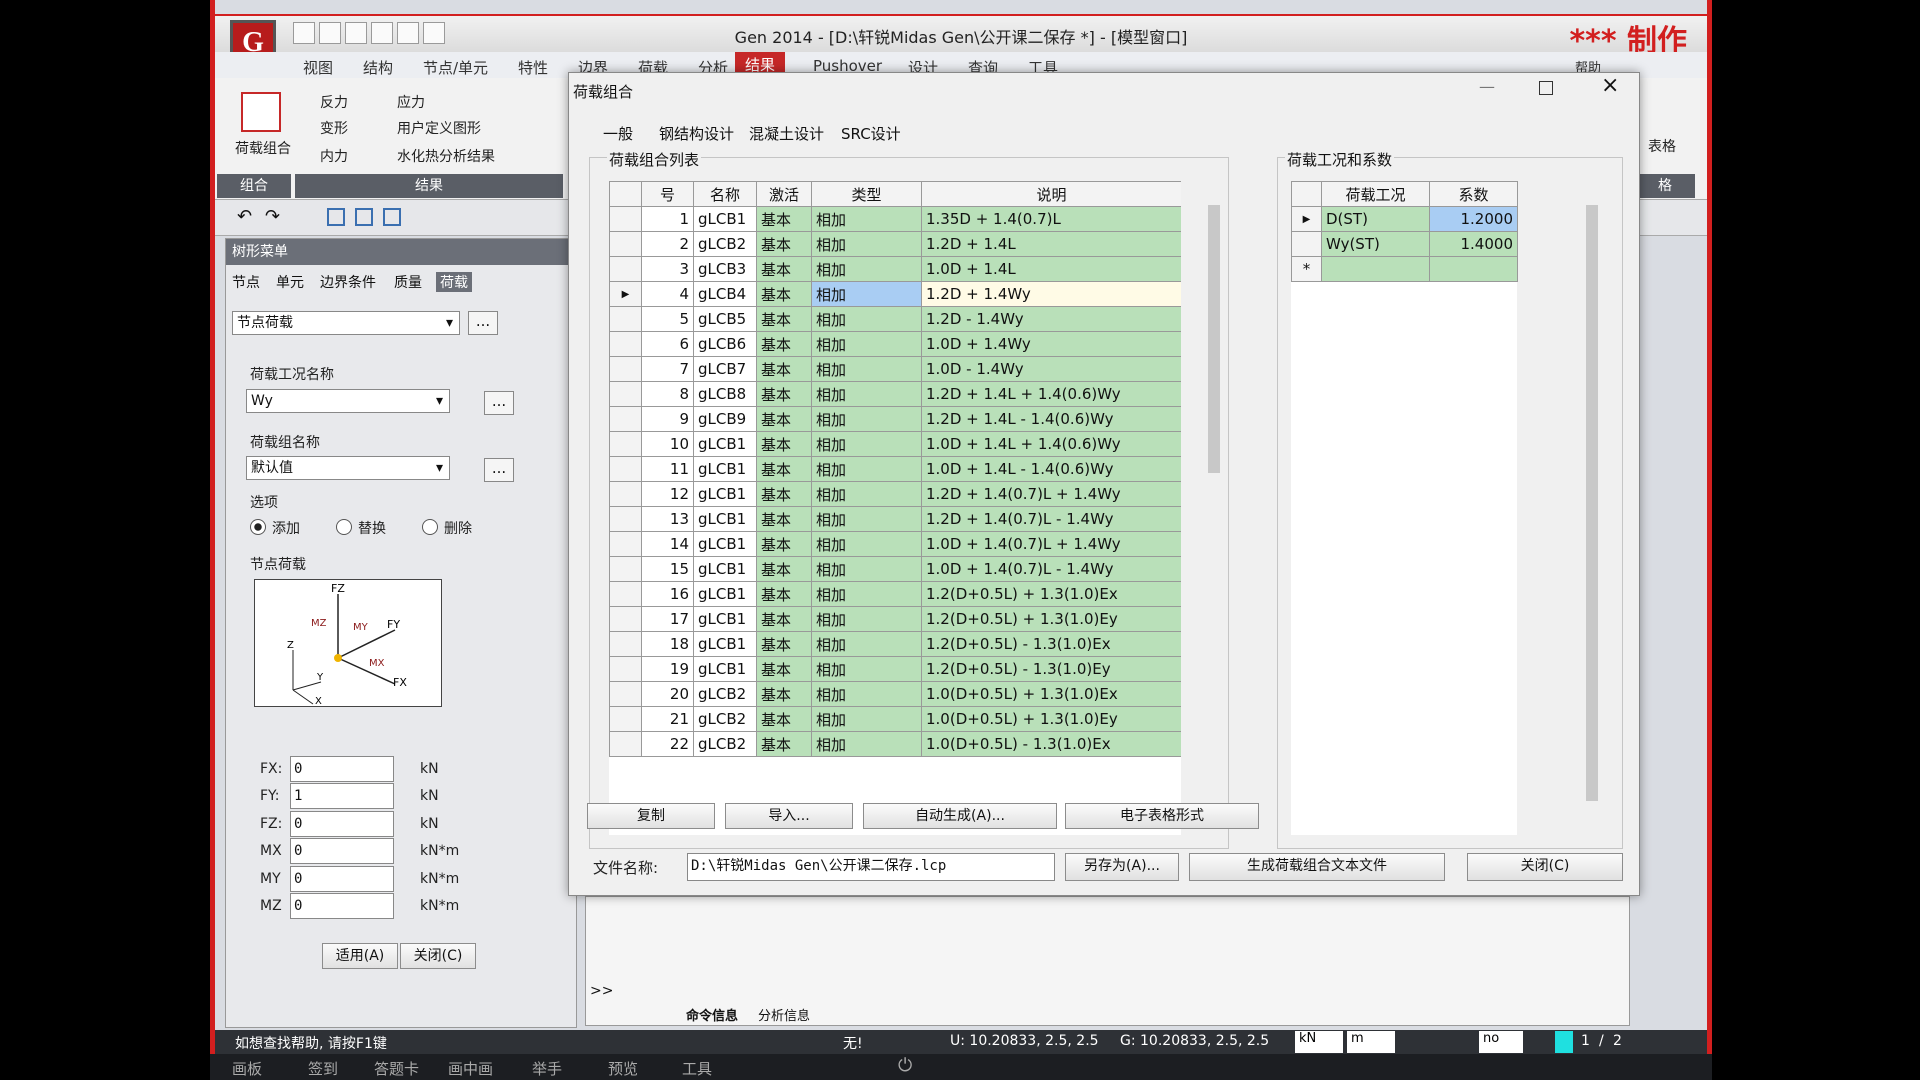 The width and height of the screenshot is (1920, 1080). What do you see at coordinates (1051, 269) in the screenshot?
I see `row-description: 1.0D + 1.4L` at bounding box center [1051, 269].